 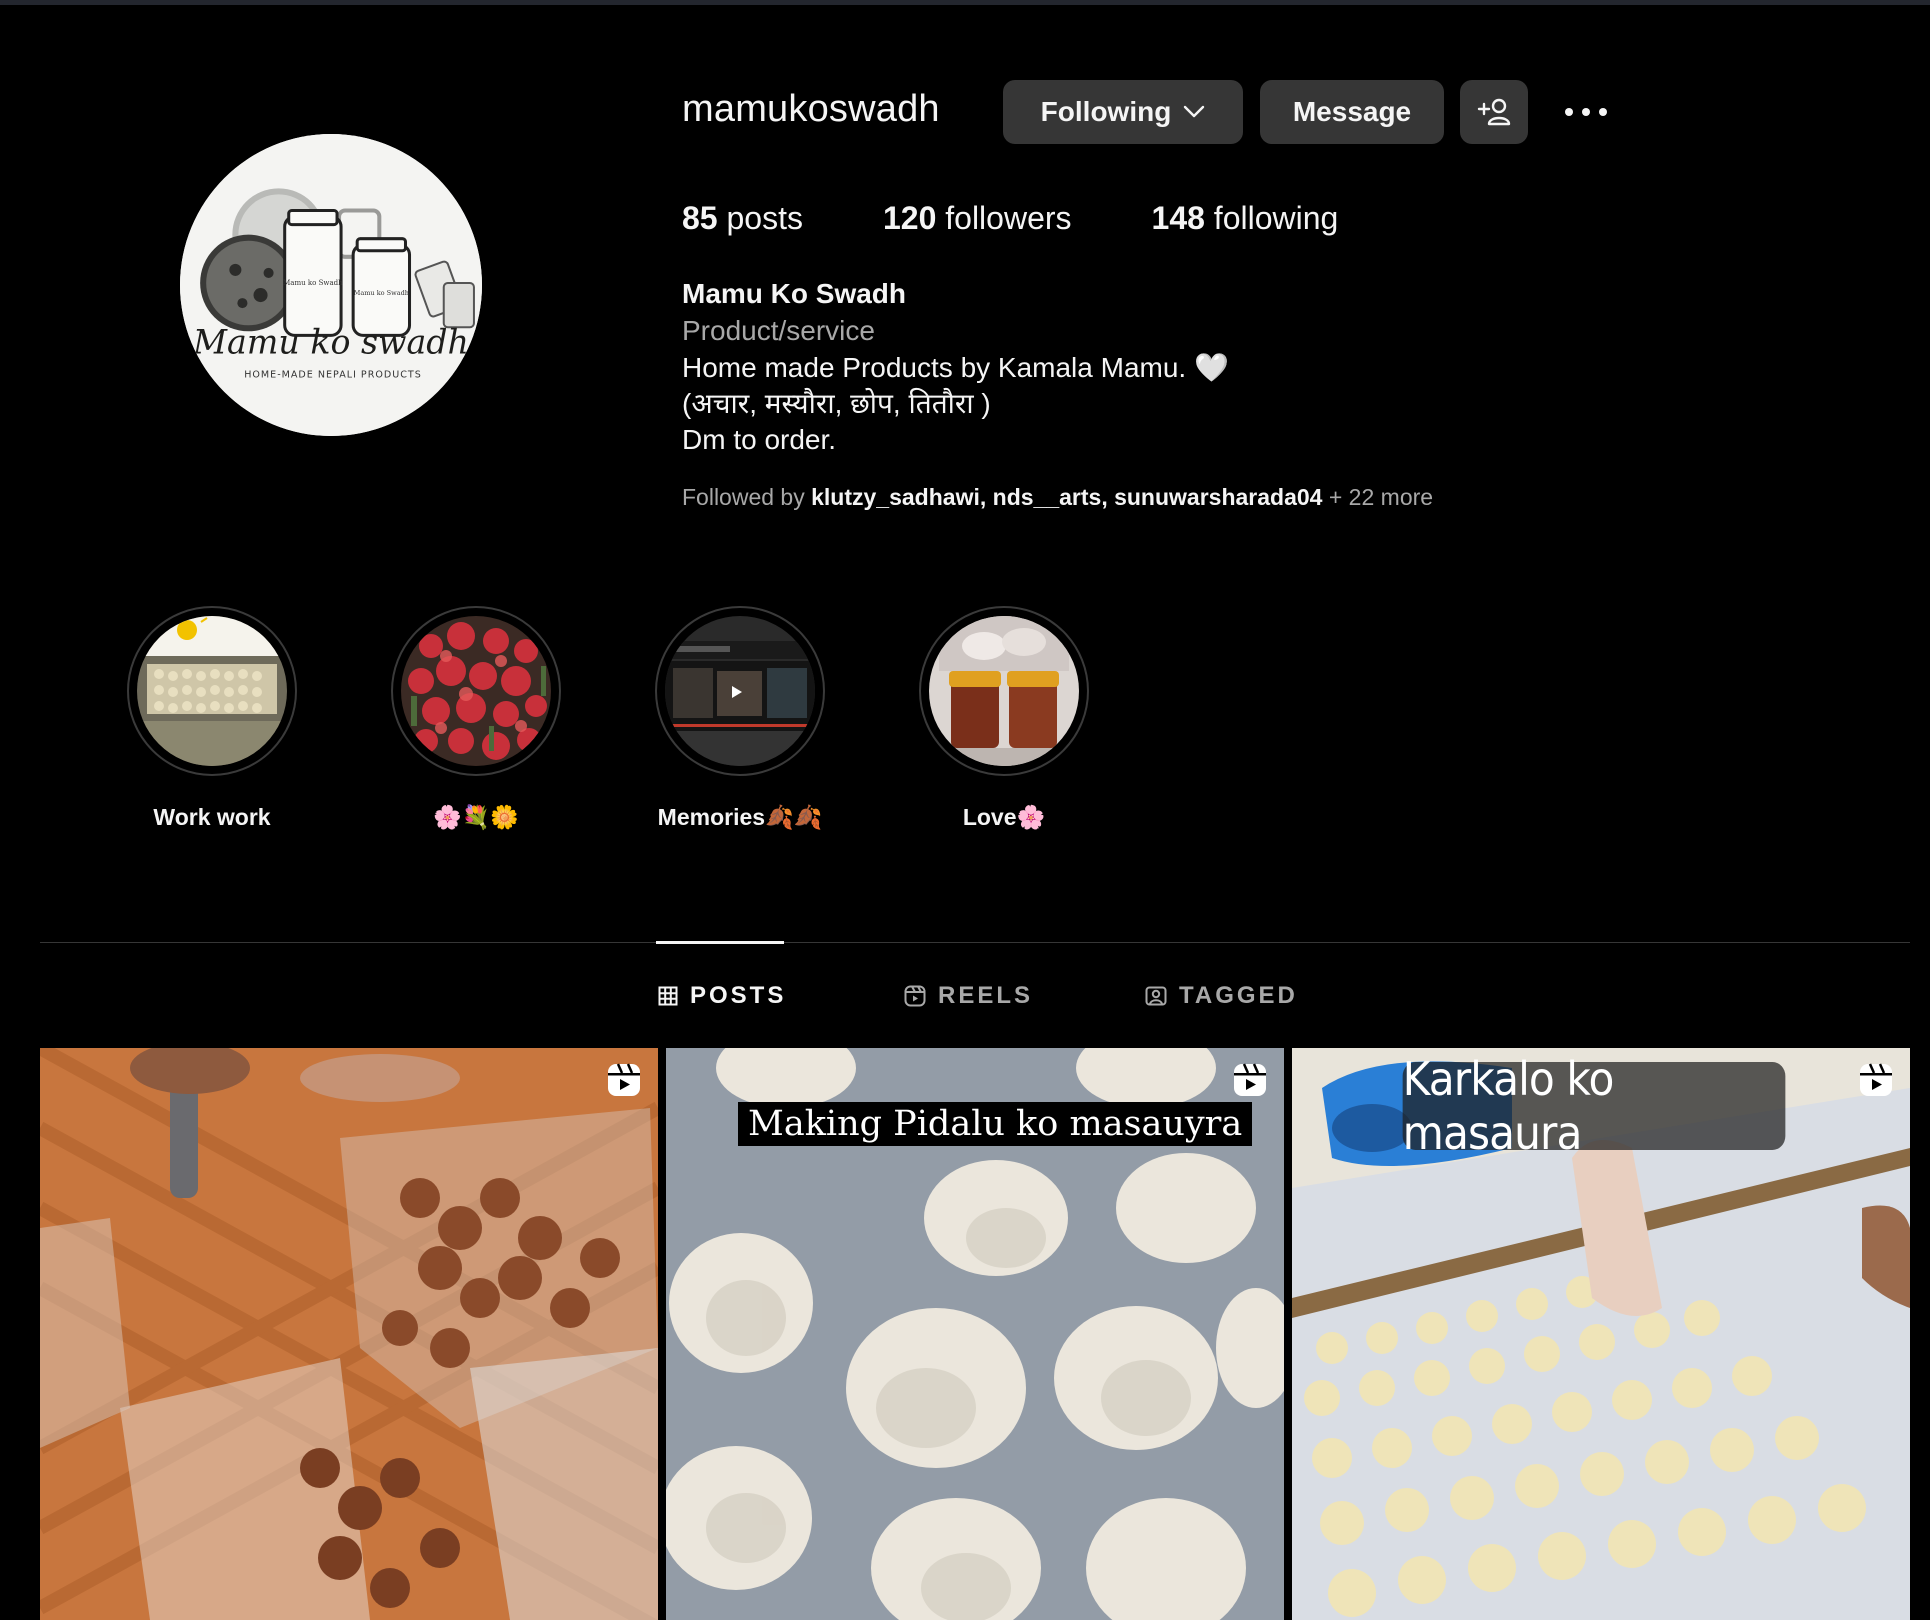 I want to click on profile-stats: 85 posts 120 followers 148 following, so click(x=1010, y=218).